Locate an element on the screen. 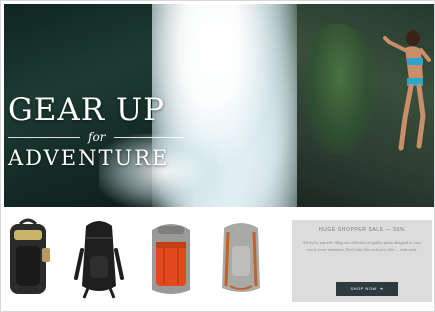 The width and height of the screenshot is (435, 312). product-orange-grey-pack is located at coordinates (171, 258).